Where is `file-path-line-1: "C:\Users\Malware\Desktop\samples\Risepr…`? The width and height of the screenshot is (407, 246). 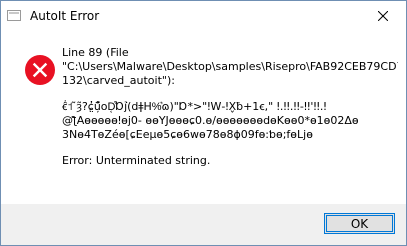
file-path-line-1: "C:\Users\Malware\Desktop\samples\Risepr… is located at coordinates (230, 66).